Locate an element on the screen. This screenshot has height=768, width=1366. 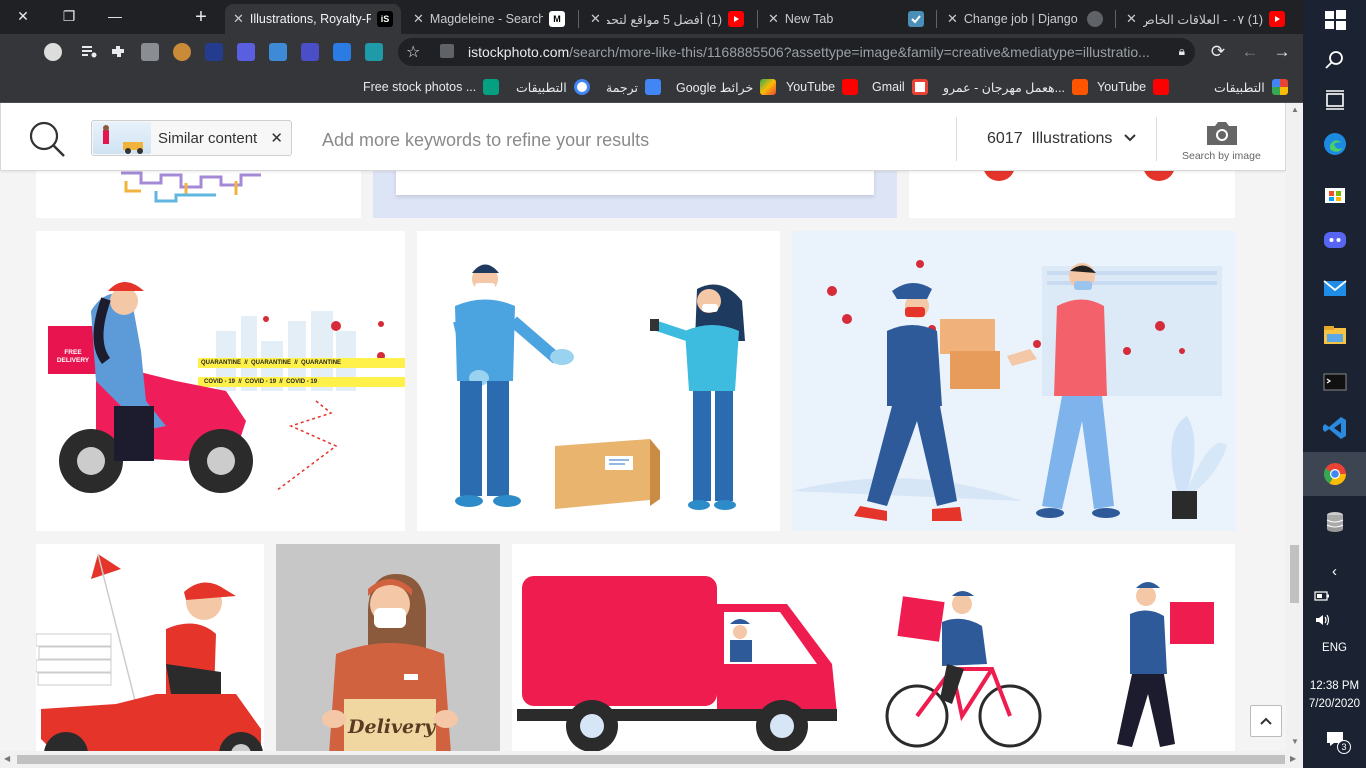
bookmark-translate: ترجمة is located at coordinates (634, 87).